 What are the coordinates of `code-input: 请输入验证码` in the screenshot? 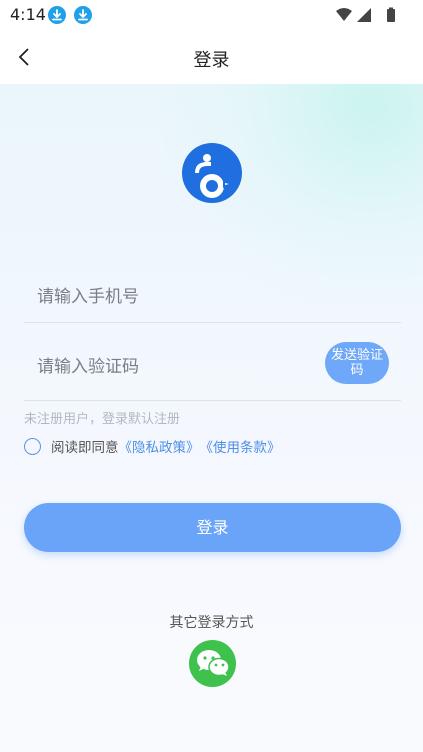 It's located at (88, 364).